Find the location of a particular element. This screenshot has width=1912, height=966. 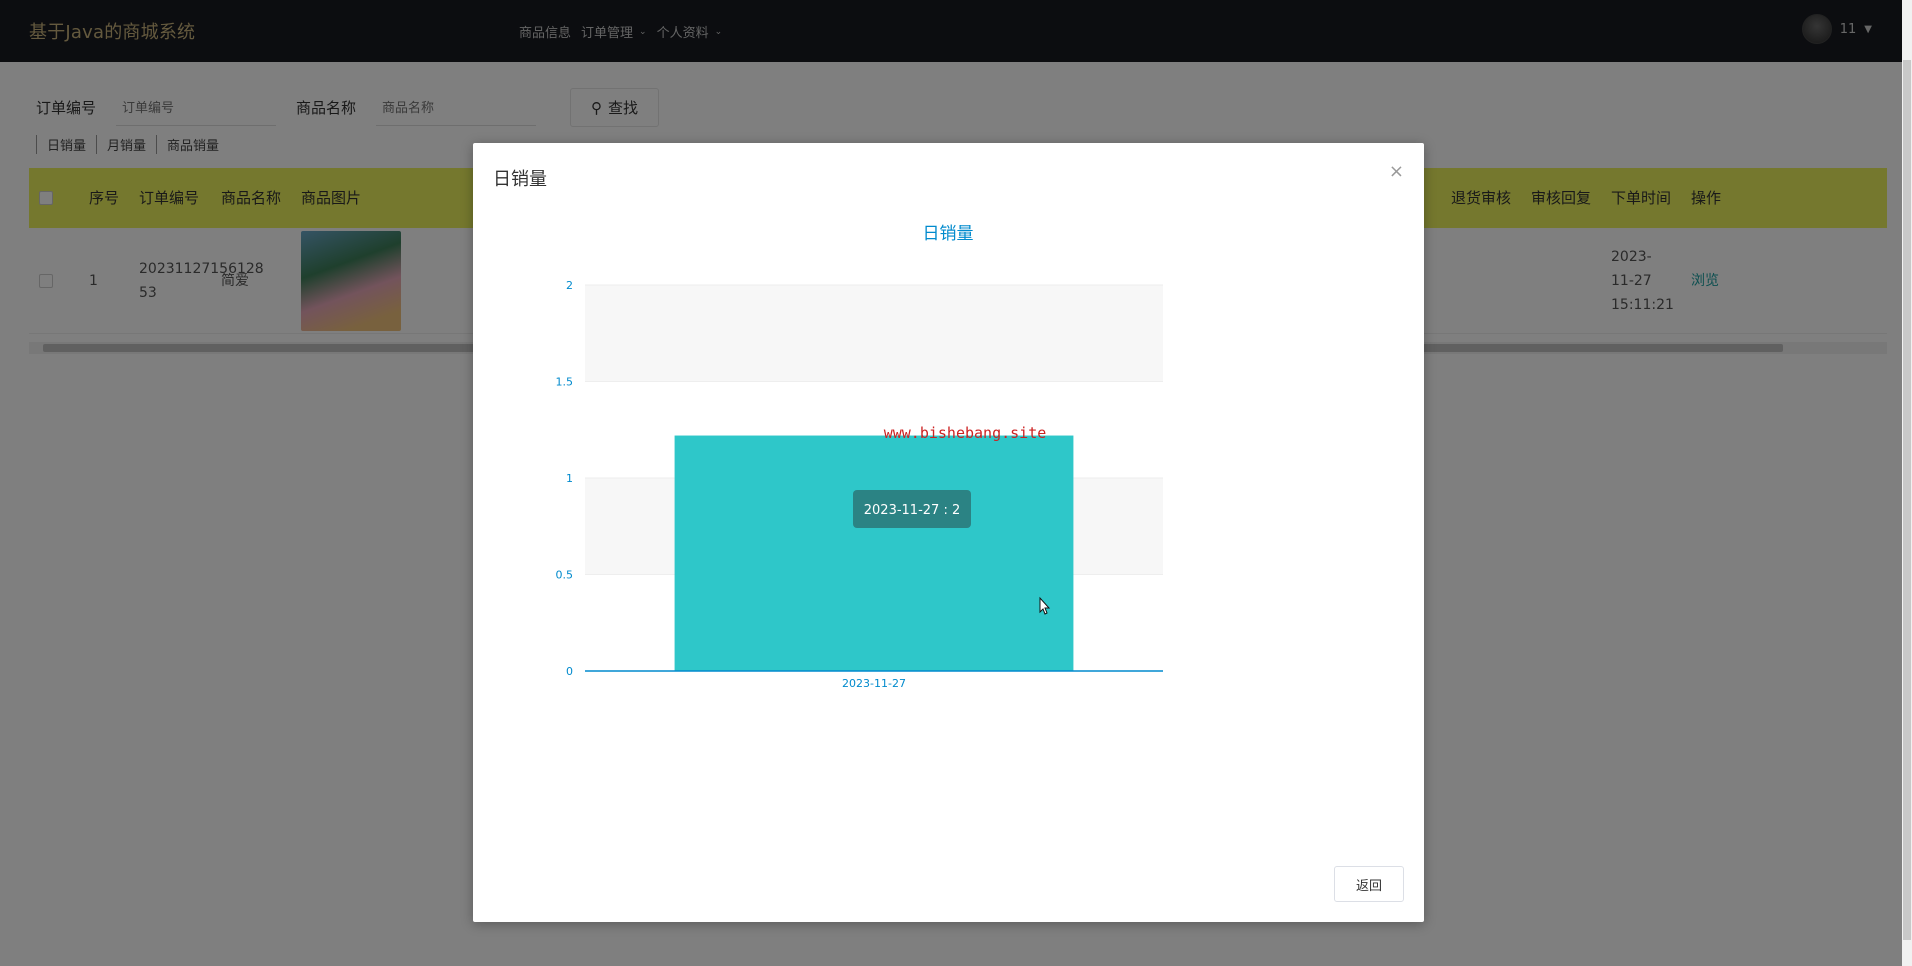

bar is located at coordinates (874, 553).